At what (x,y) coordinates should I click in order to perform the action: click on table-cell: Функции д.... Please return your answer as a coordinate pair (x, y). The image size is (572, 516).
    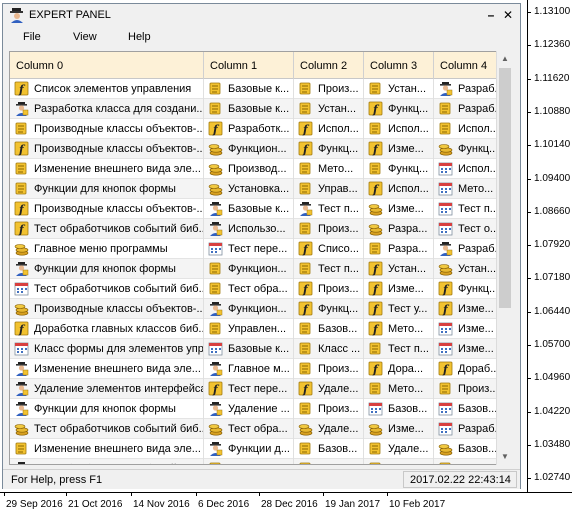
    Looking at the image, I should click on (249, 449).